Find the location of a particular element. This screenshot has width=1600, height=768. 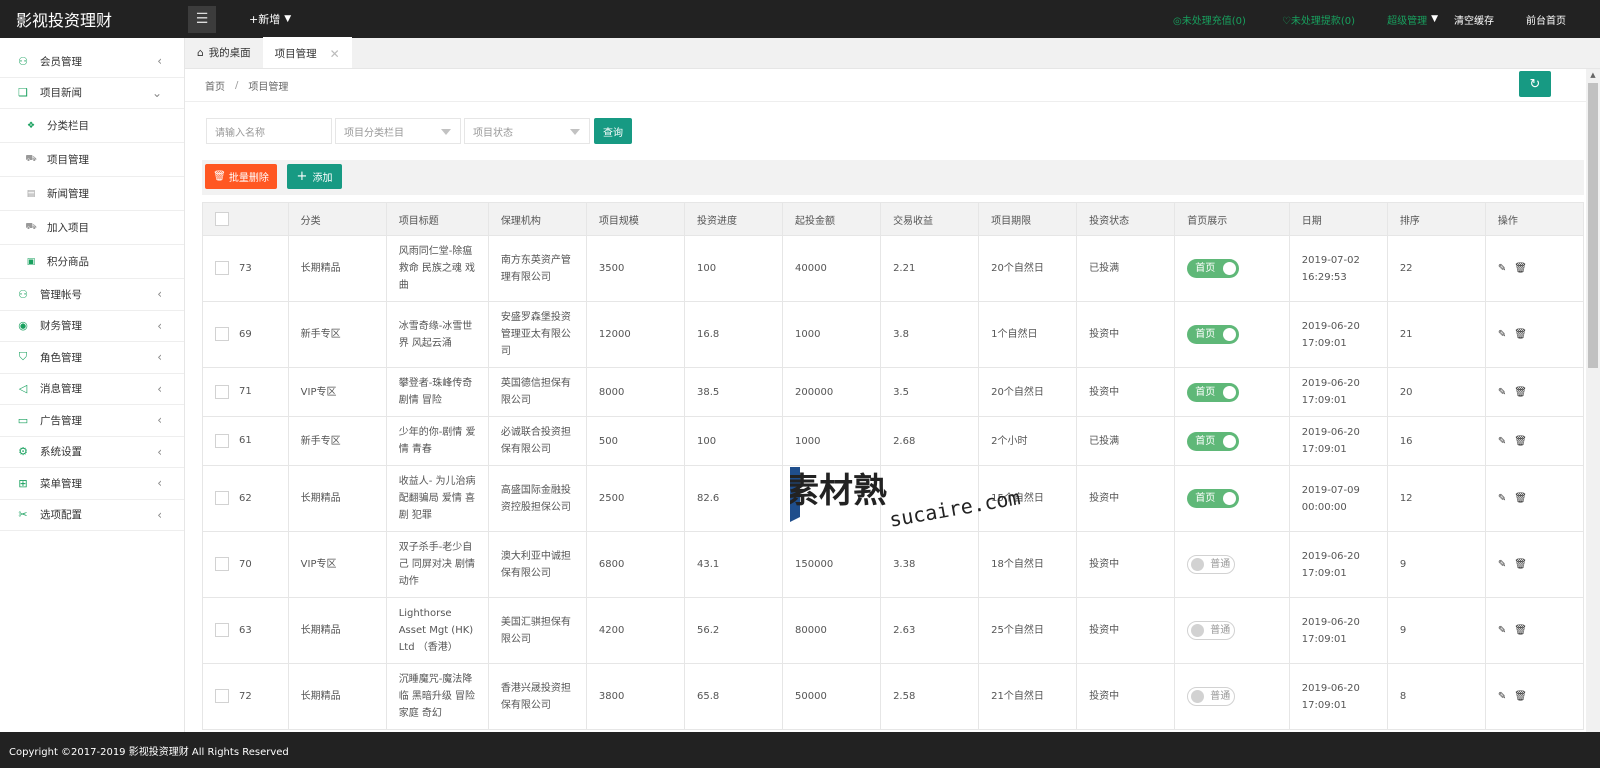

scroll-up-arrow-icon: ▲ is located at coordinates (1593, 75).